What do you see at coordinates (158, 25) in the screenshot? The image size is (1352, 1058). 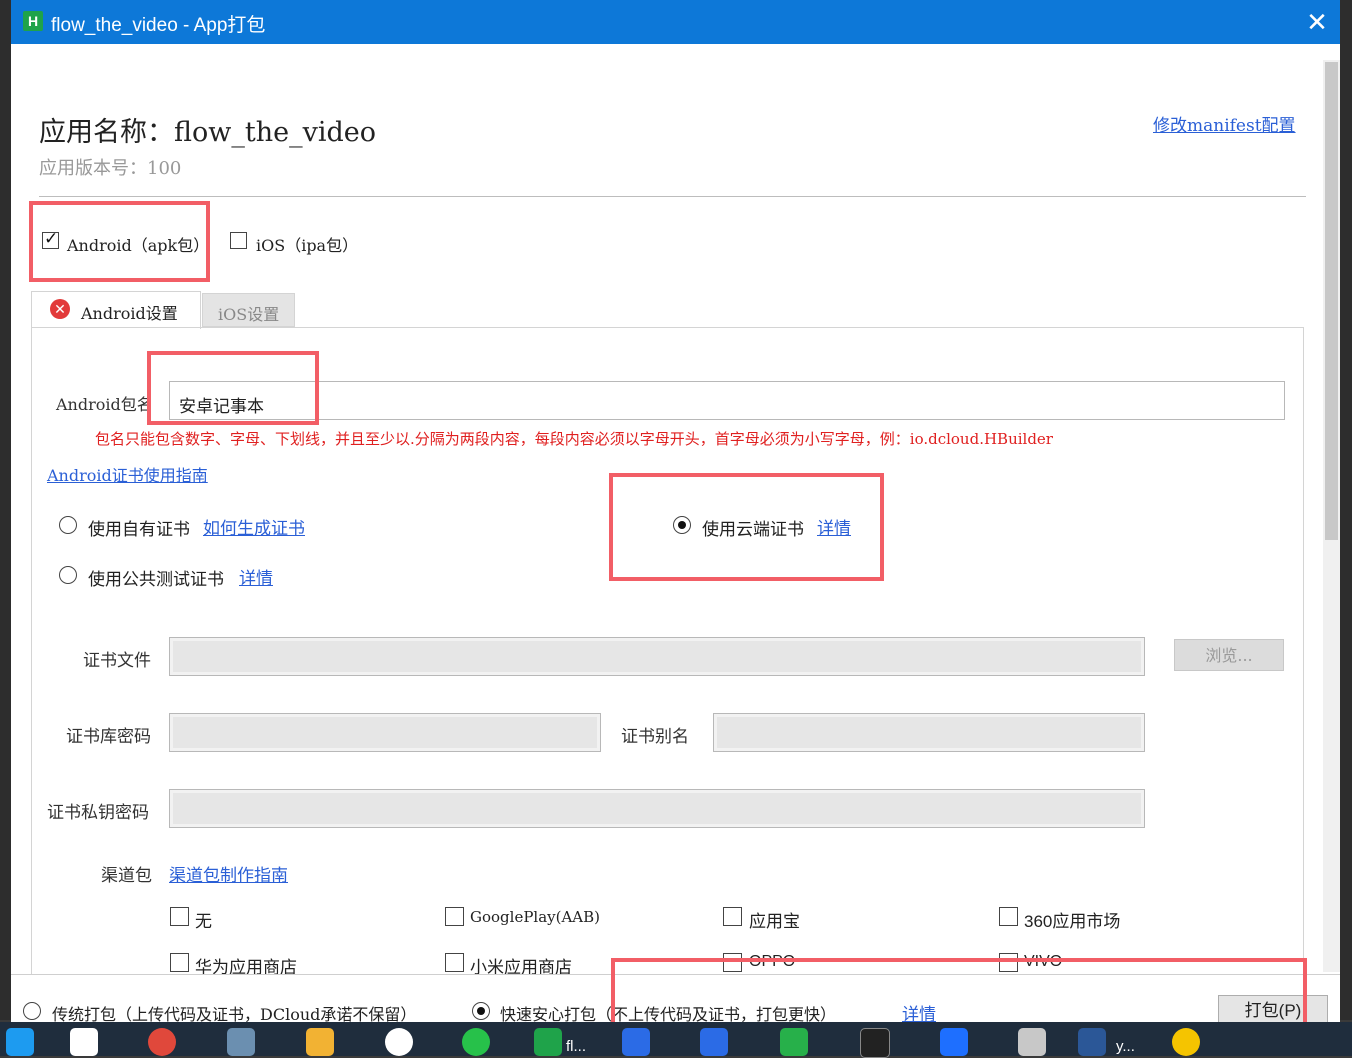 I see `window-title: flow_the_video - App打包` at bounding box center [158, 25].